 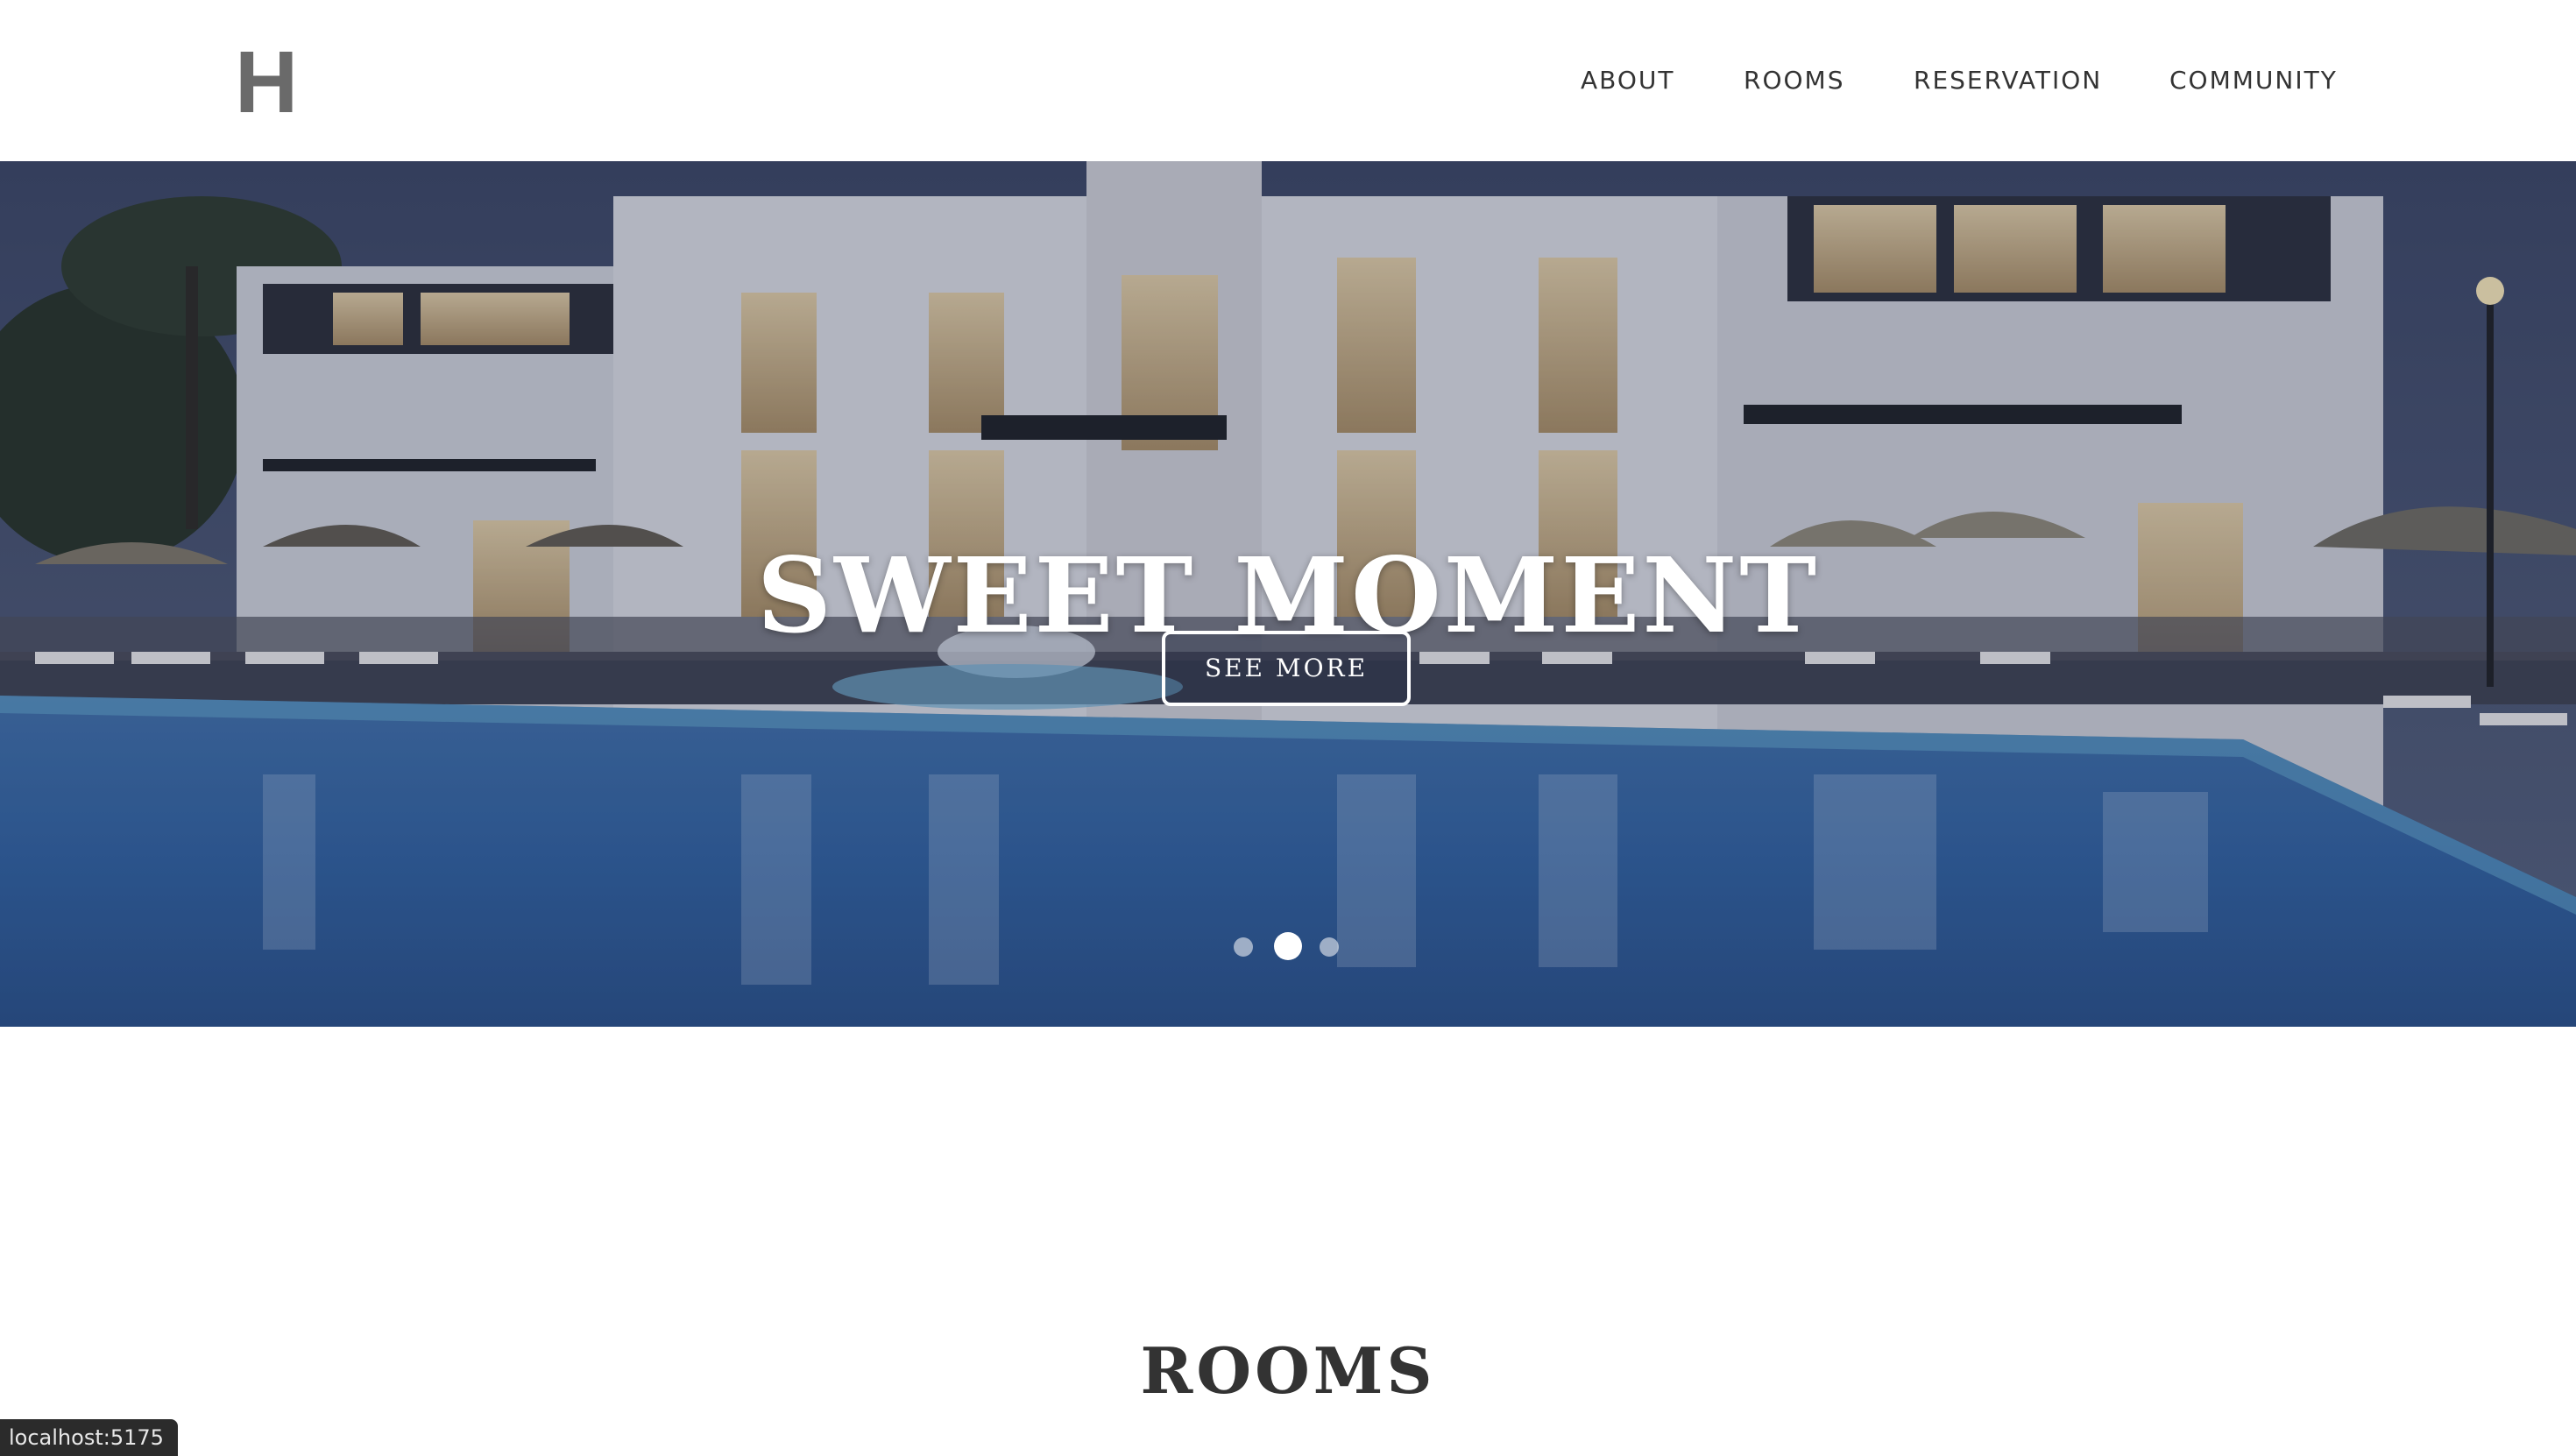 I want to click on see-more-button: SEE MORE, so click(x=1286, y=668).